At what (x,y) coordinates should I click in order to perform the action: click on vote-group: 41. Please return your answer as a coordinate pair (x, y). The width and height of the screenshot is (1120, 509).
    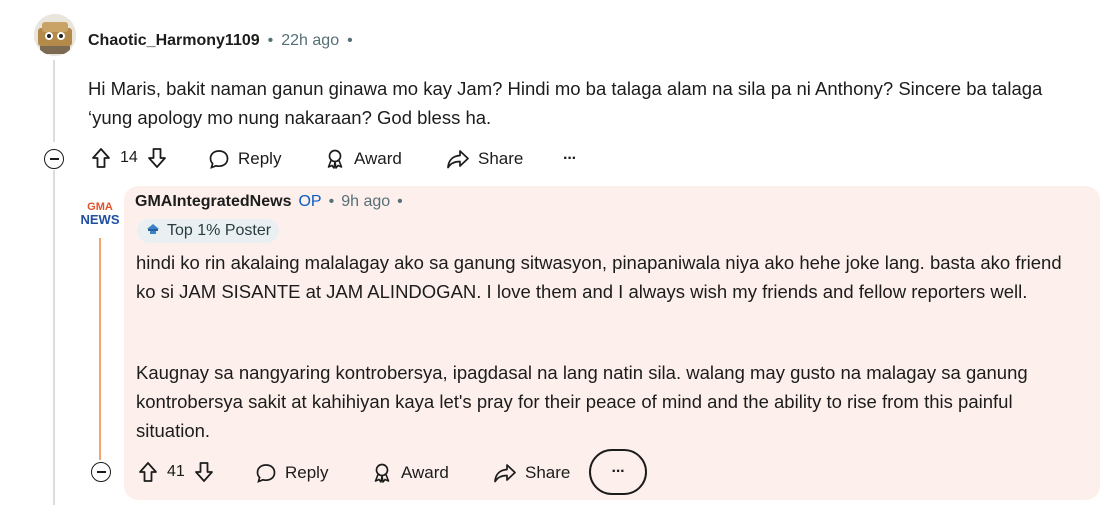
    Looking at the image, I should click on (176, 472).